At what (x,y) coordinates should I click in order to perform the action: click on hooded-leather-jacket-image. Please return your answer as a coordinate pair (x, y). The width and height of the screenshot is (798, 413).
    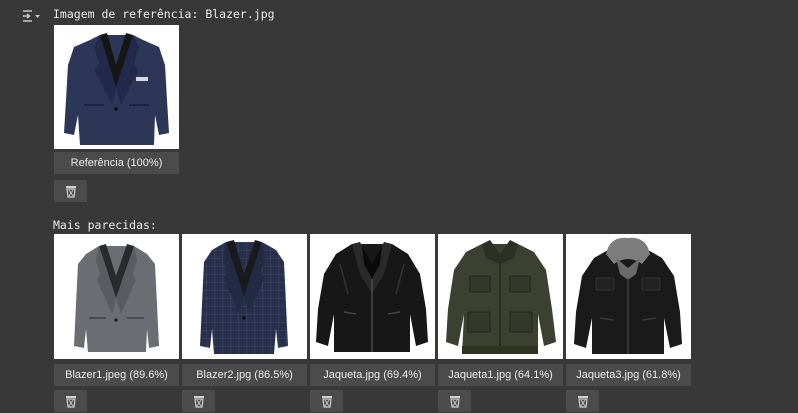
    Looking at the image, I should click on (628, 295).